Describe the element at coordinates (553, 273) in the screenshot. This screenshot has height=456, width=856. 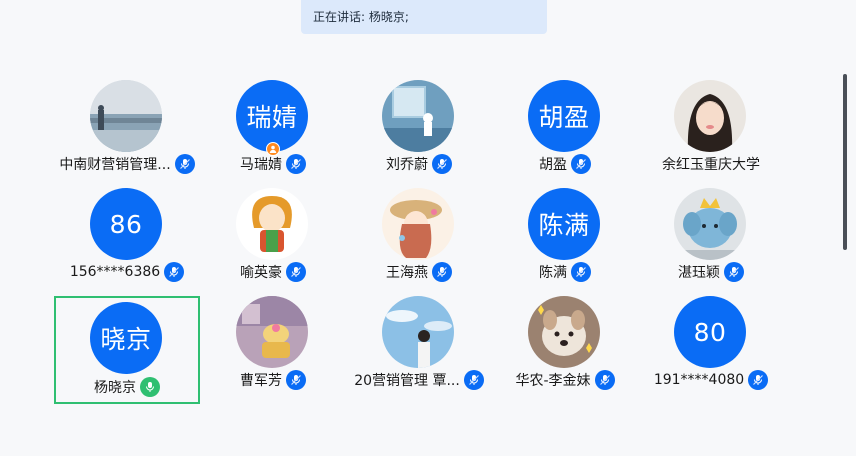
I see `participant-name: 陈满` at that location.